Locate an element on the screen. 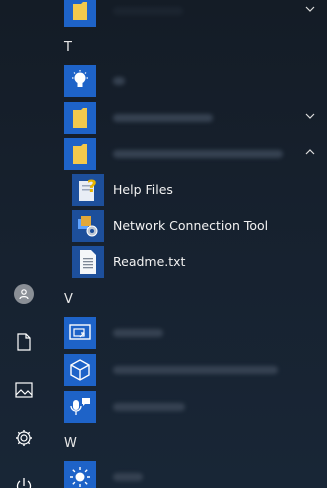  pictures-button is located at coordinates (24, 390).